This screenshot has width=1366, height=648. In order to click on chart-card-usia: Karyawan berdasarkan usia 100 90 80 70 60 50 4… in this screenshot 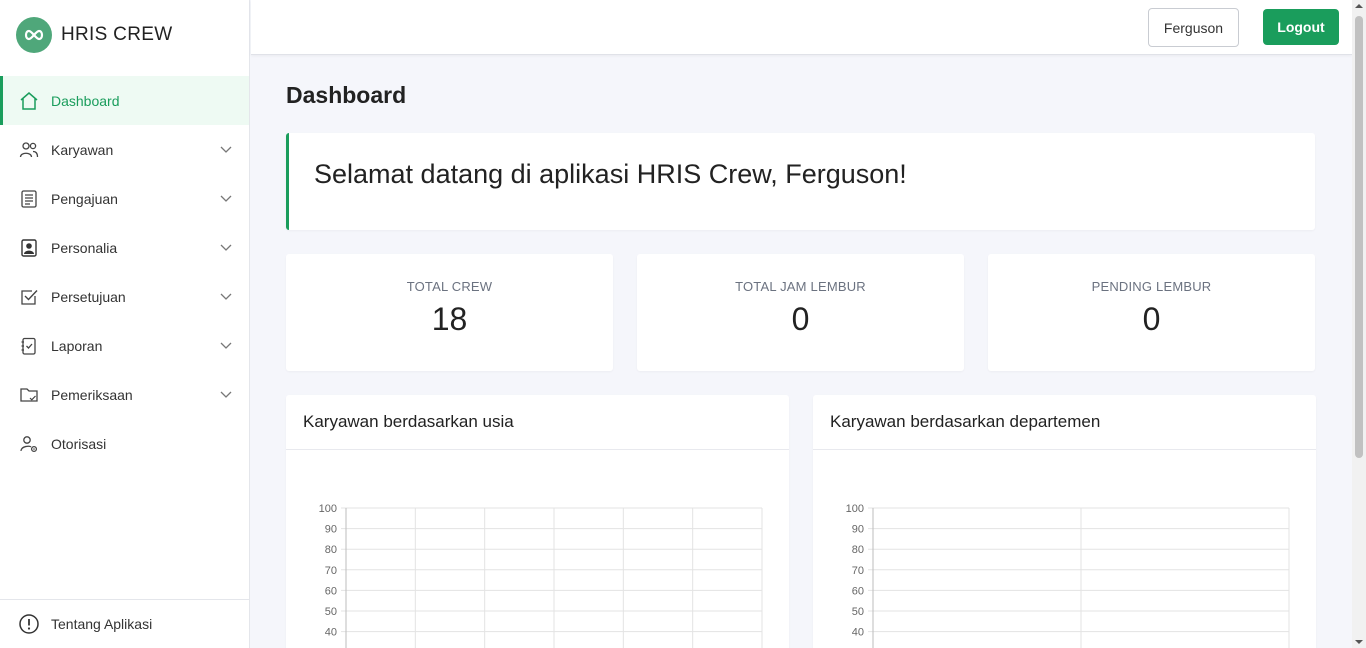, I will do `click(537, 521)`.